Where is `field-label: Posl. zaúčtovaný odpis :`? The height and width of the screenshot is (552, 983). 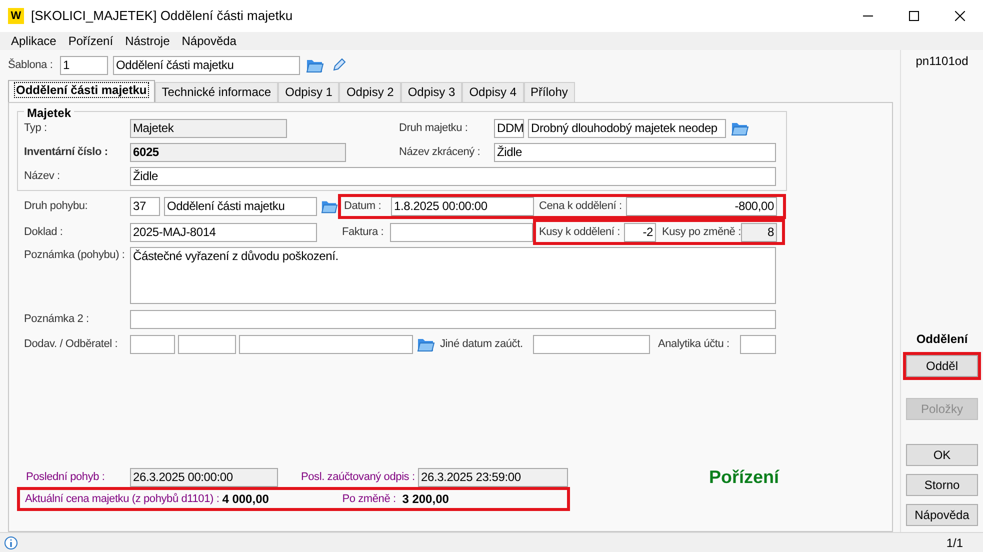 field-label: Posl. zaúčtovaný odpis : is located at coordinates (358, 477).